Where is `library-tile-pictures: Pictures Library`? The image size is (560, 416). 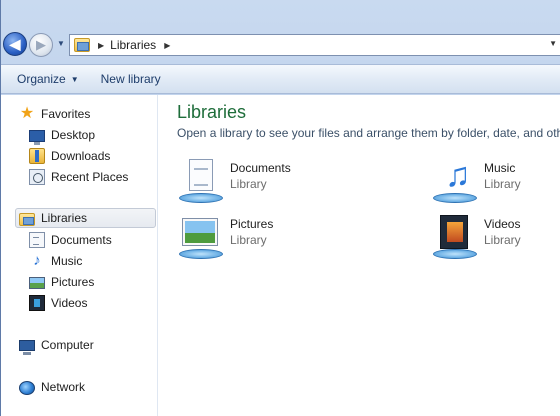 library-tile-pictures: Pictures Library is located at coordinates (277, 236).